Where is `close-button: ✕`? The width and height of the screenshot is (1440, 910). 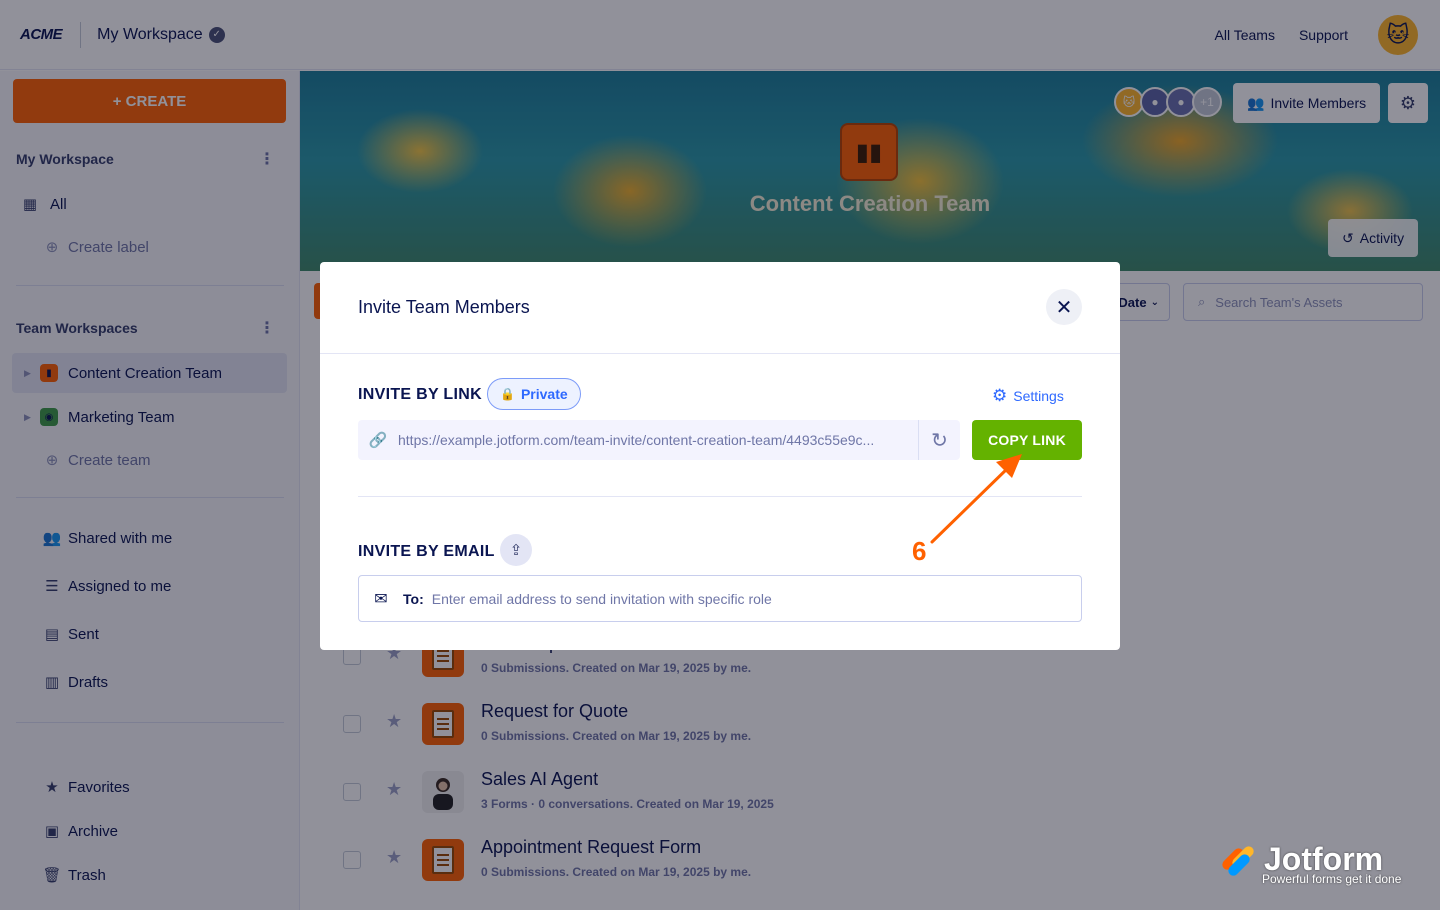 close-button: ✕ is located at coordinates (1064, 307).